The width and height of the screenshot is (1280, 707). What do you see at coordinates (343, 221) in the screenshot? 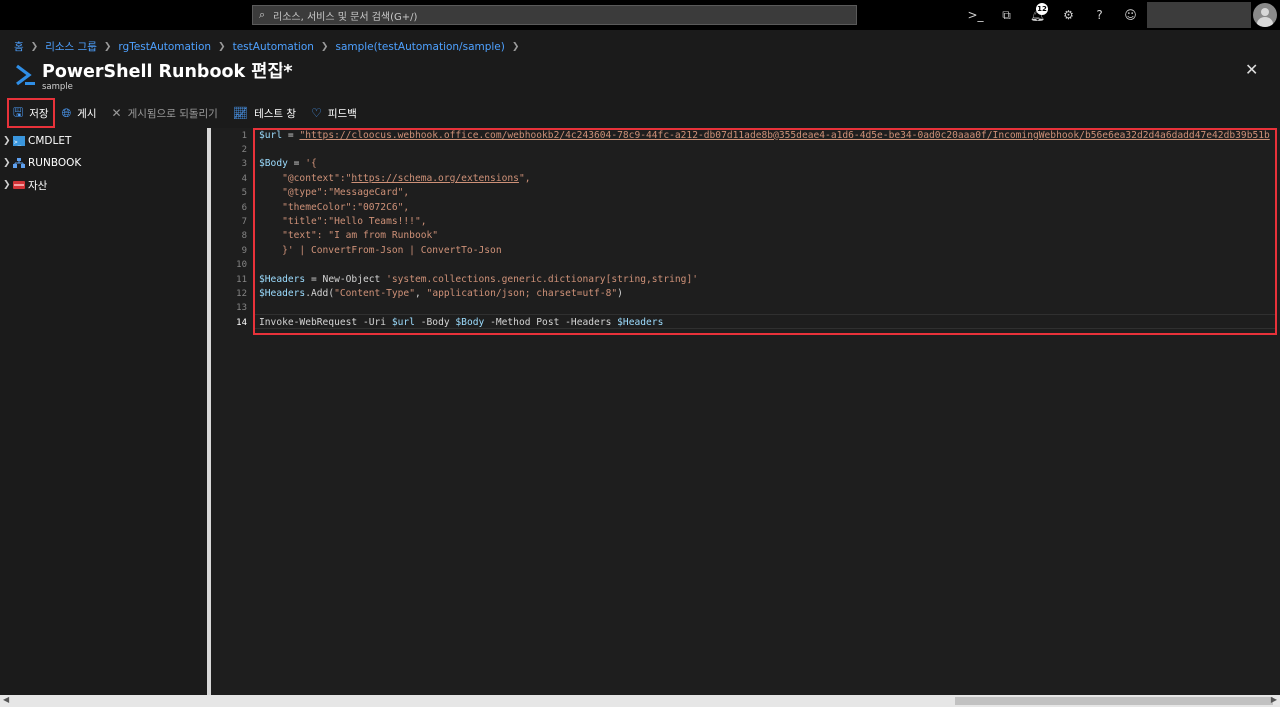
I see `code-line: "title":"Hello Teams!!!",` at bounding box center [343, 221].